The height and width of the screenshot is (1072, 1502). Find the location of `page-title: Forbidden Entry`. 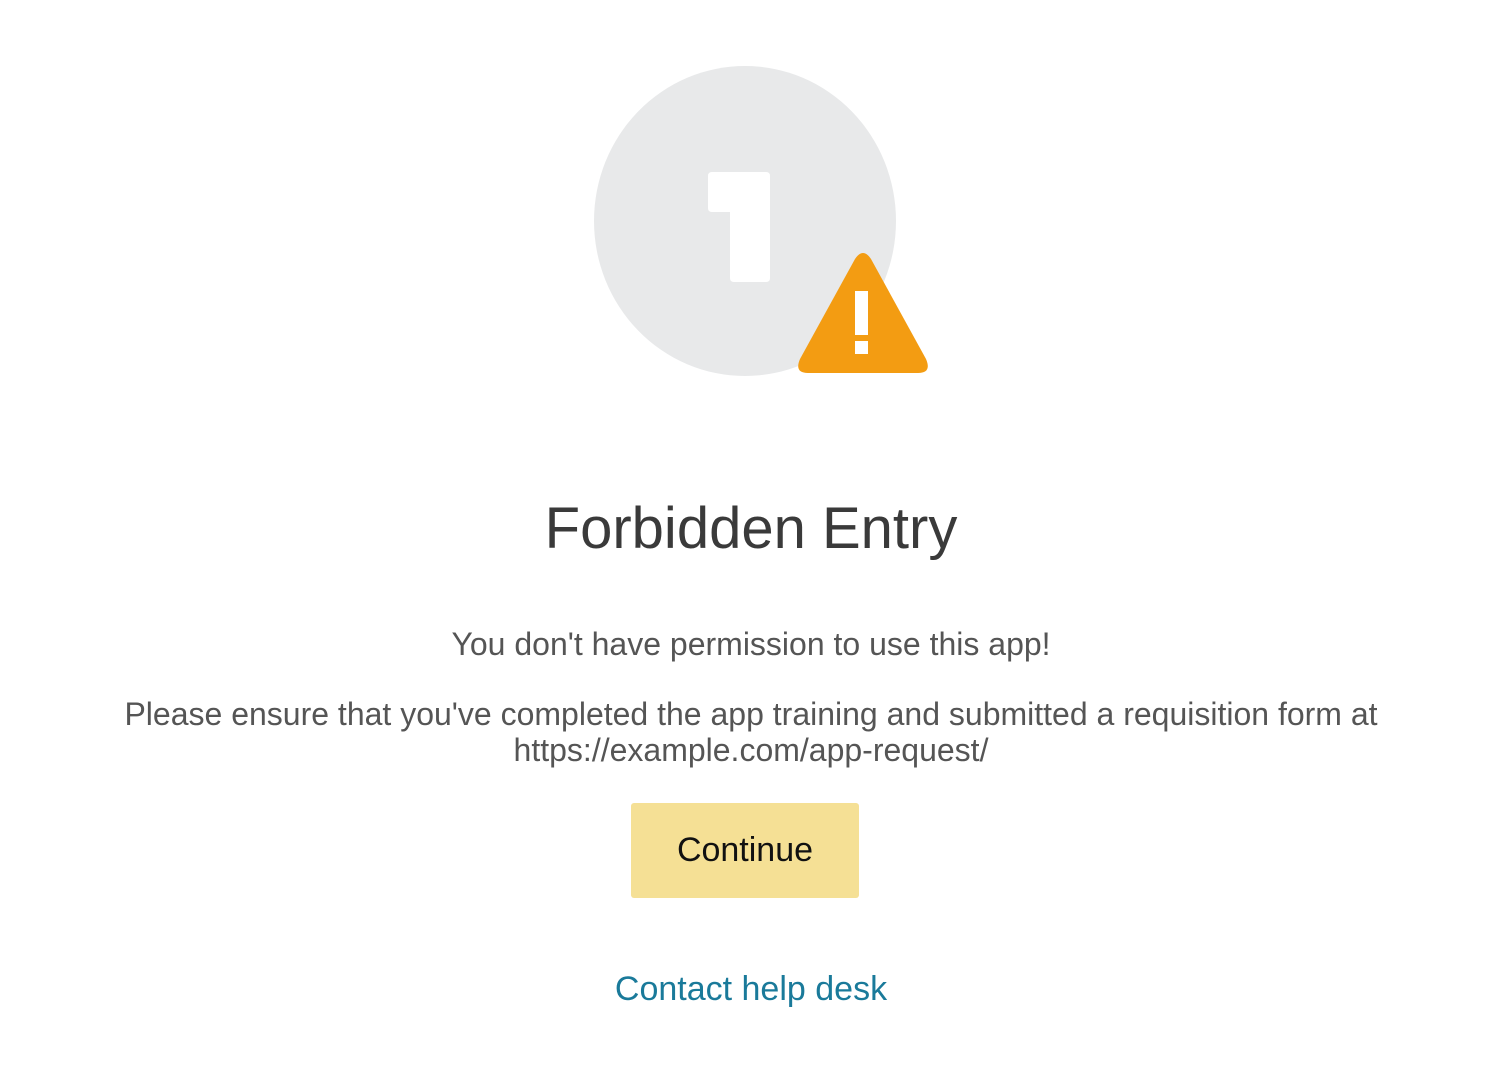

page-title: Forbidden Entry is located at coordinates (751, 528).